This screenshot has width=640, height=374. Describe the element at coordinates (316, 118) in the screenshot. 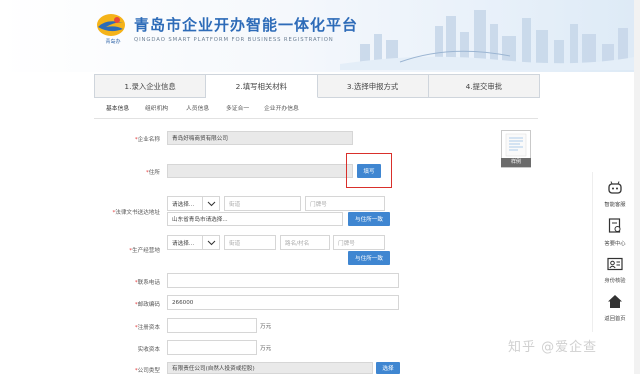

I see `subtab-divider` at that location.